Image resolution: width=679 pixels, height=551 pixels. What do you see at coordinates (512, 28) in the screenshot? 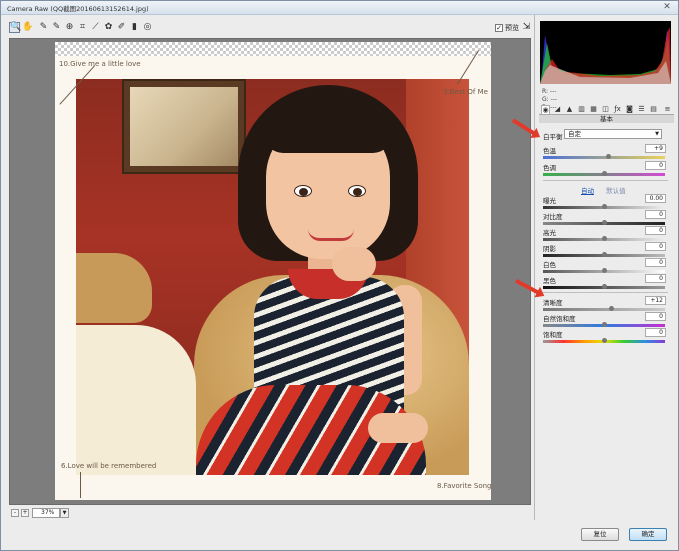
I see `preview-label: 预览` at bounding box center [512, 28].